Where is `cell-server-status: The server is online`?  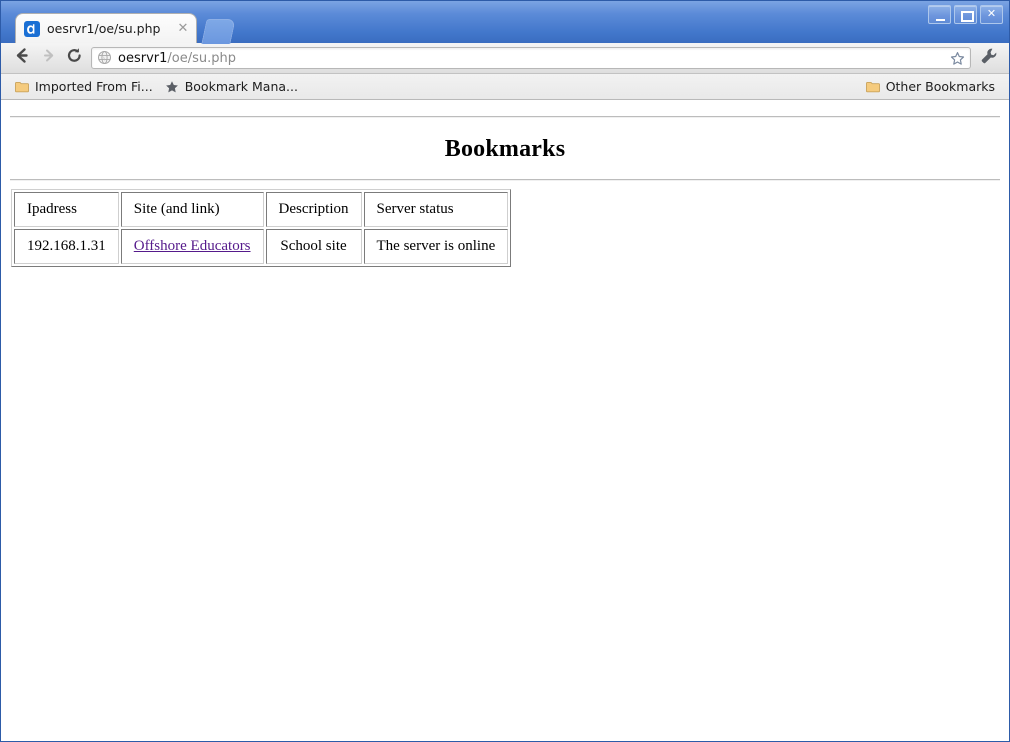 cell-server-status: The server is online is located at coordinates (436, 246).